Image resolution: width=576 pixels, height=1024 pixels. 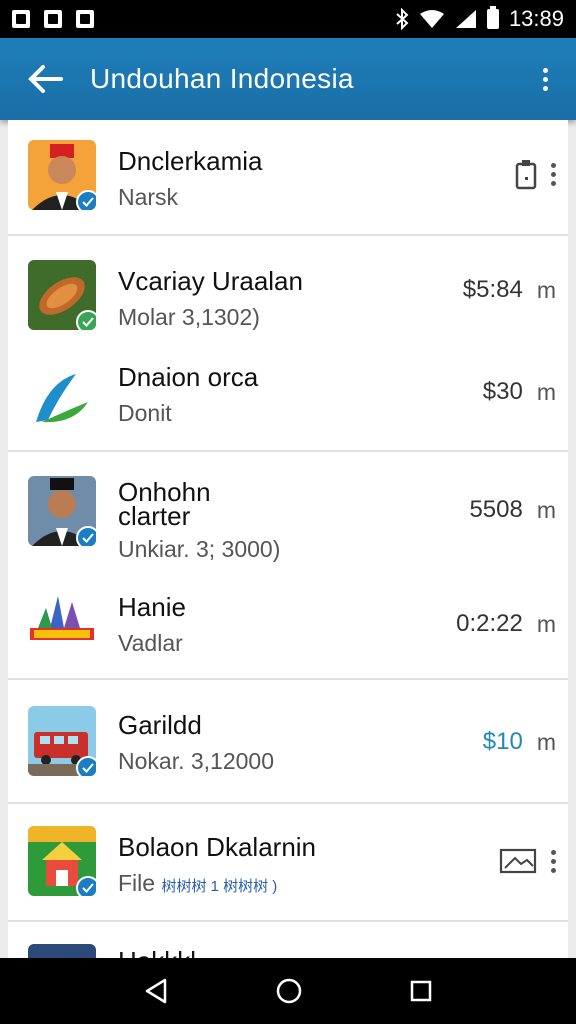 I want to click on item-title: Garildd, so click(x=160, y=725).